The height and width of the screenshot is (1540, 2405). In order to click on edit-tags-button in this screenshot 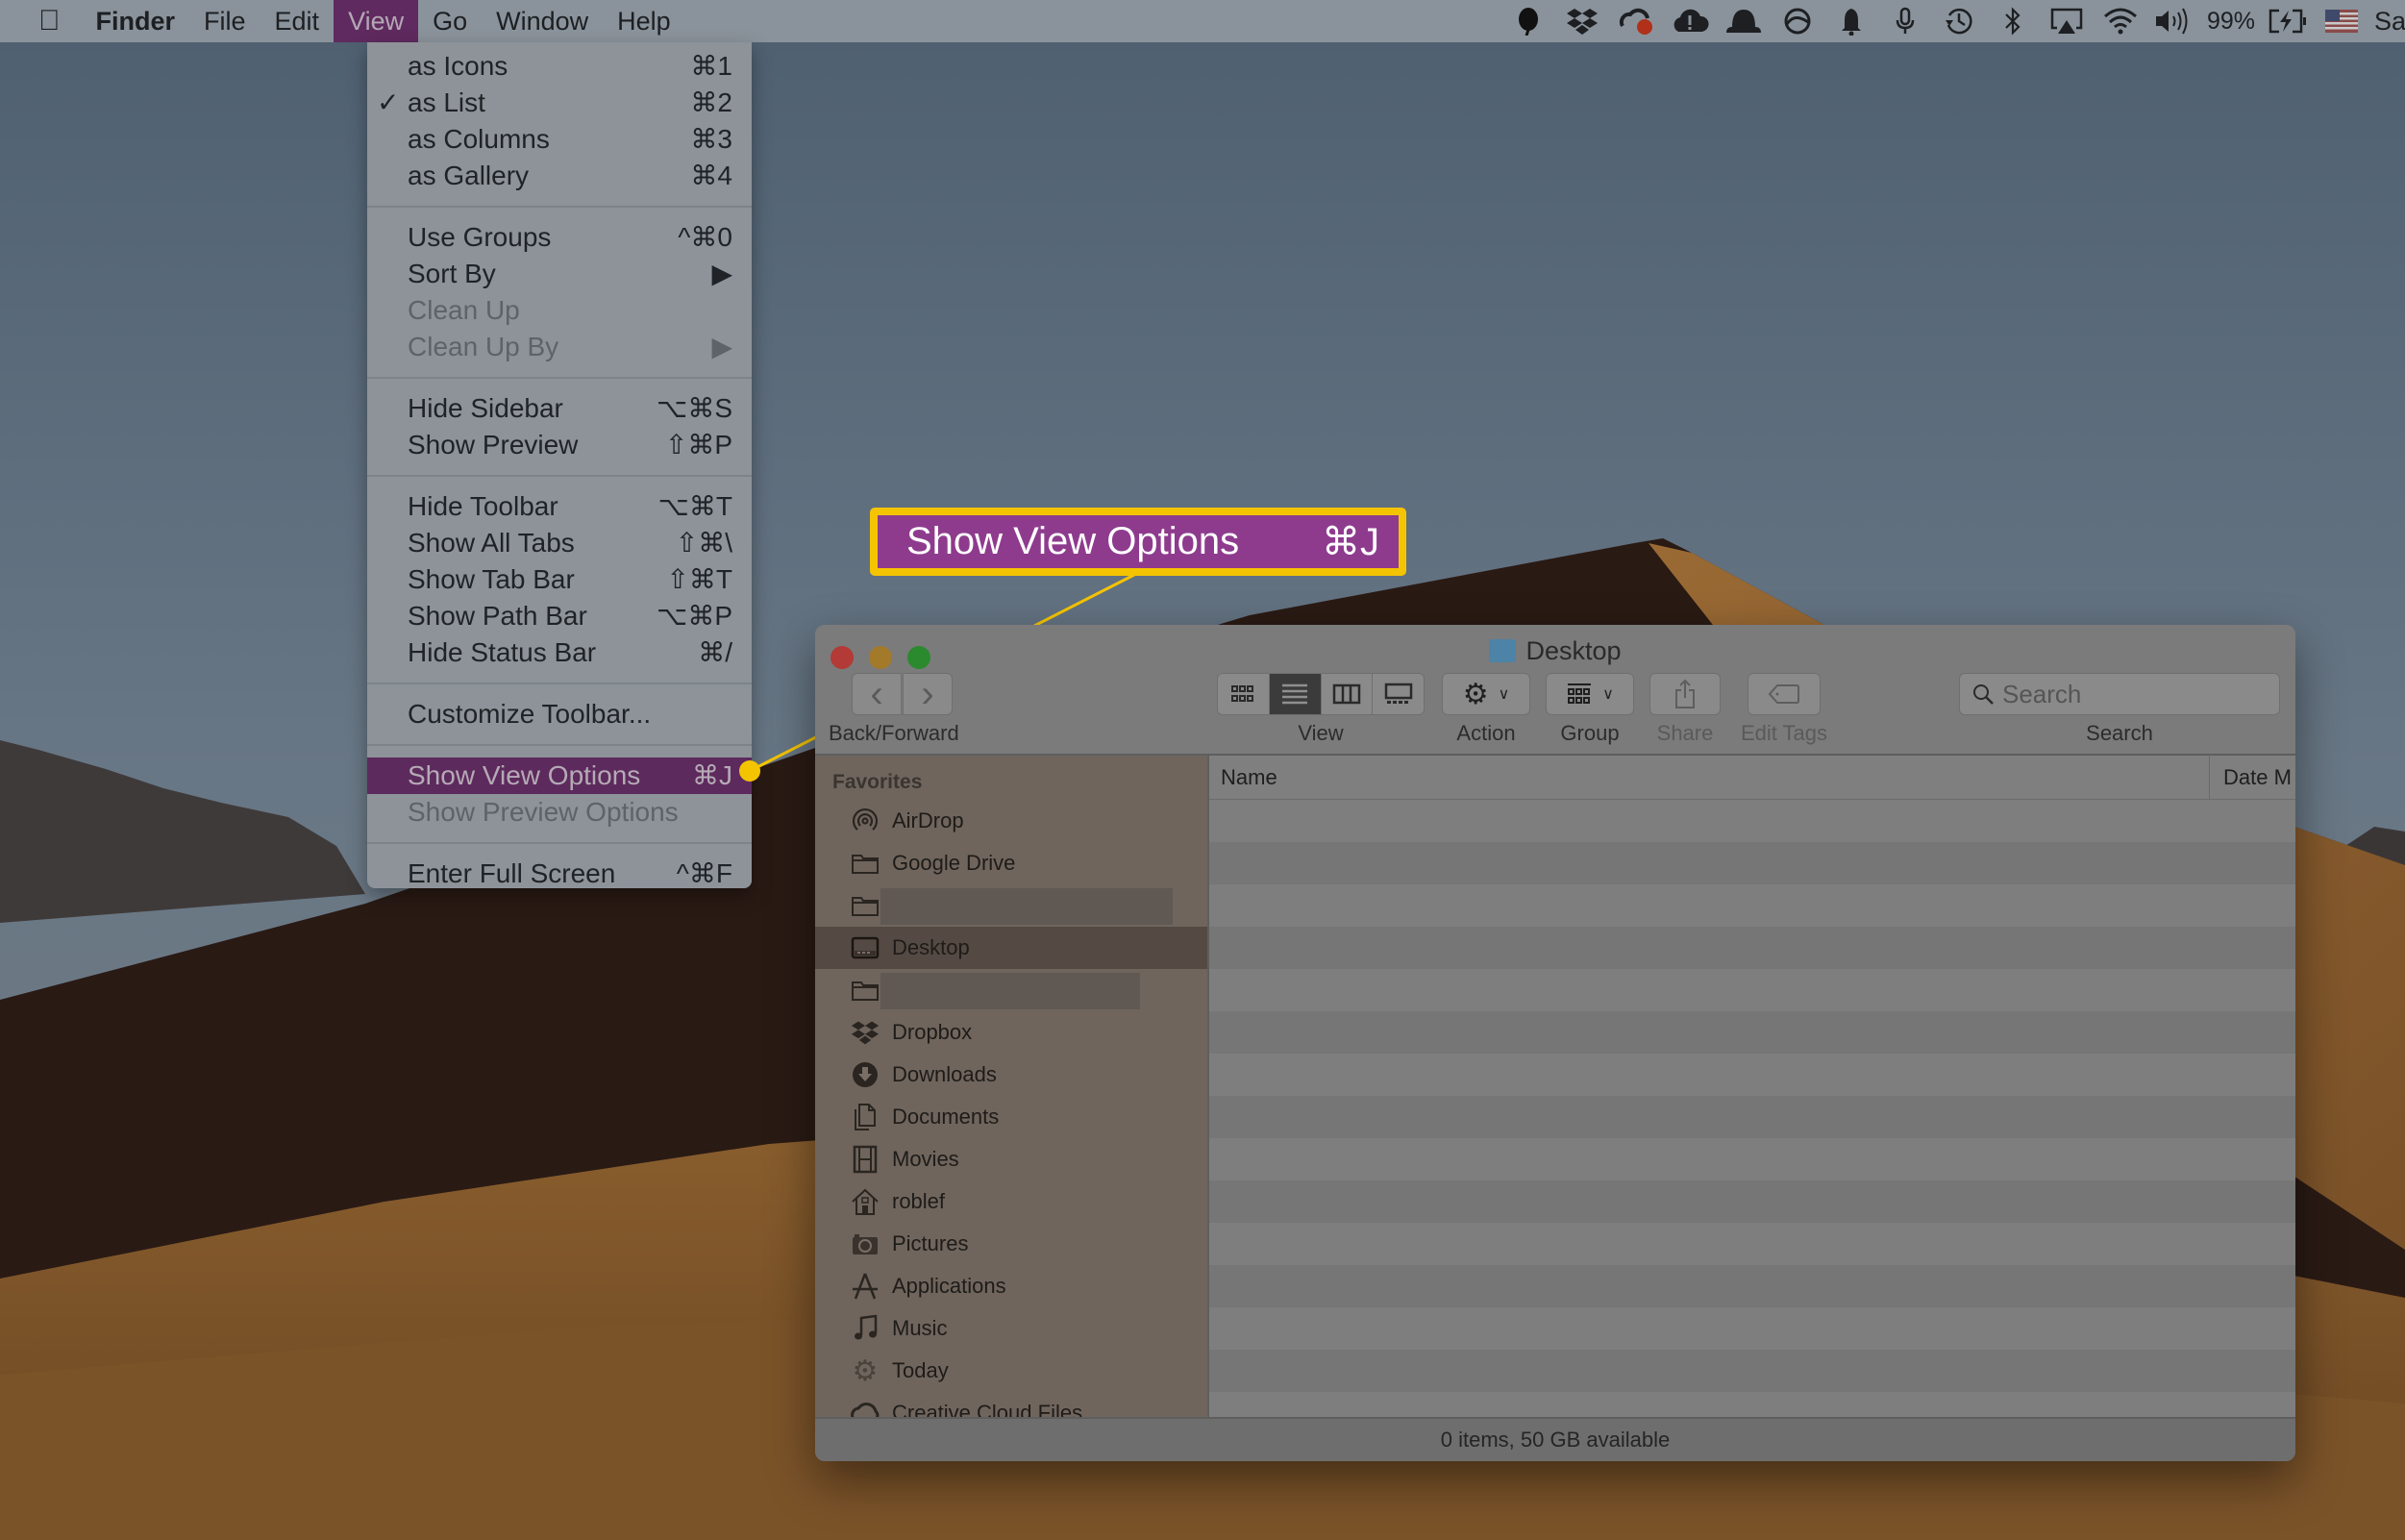, I will do `click(1784, 694)`.